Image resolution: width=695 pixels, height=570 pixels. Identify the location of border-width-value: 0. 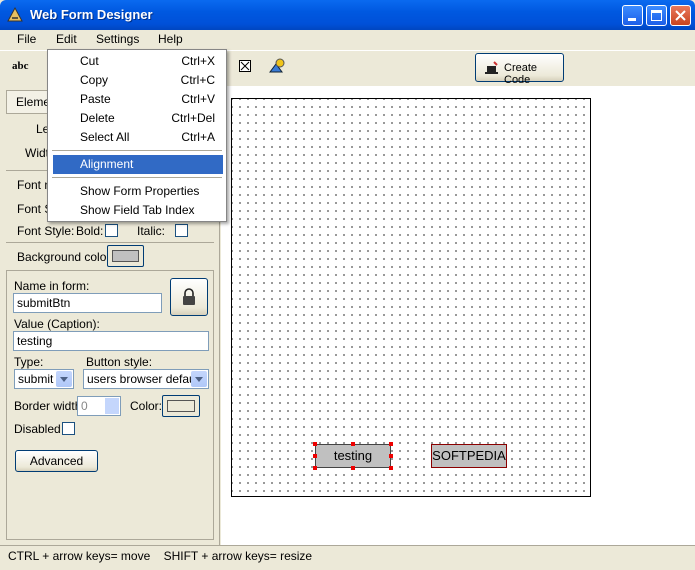
(84, 406).